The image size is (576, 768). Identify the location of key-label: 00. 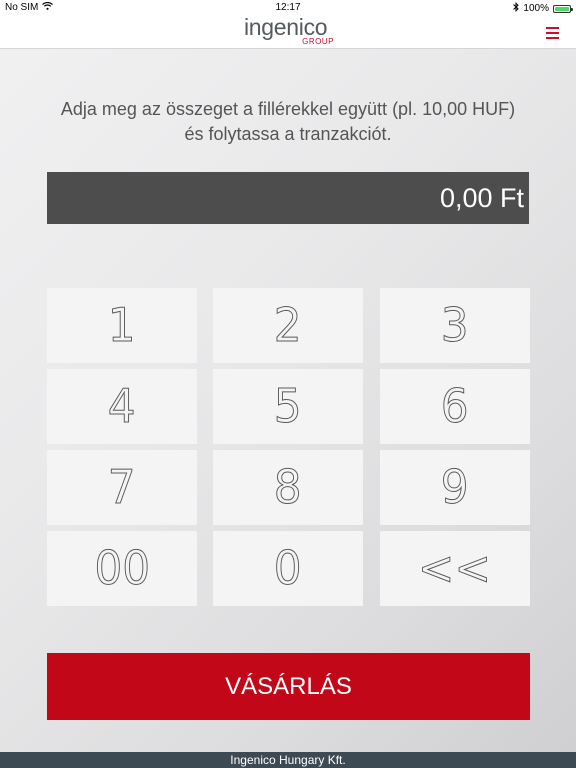
(122, 568).